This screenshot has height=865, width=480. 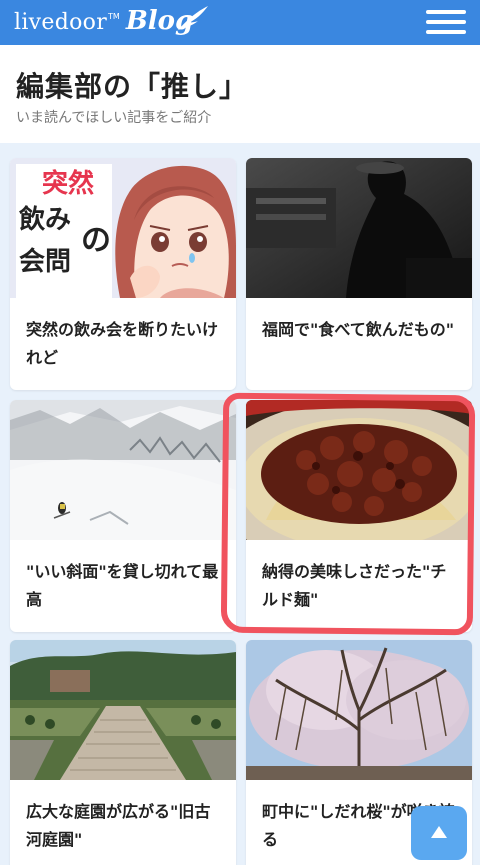 What do you see at coordinates (358, 329) in the screenshot?
I see `article-title-2: 福岡で"食べて飲んだもの"` at bounding box center [358, 329].